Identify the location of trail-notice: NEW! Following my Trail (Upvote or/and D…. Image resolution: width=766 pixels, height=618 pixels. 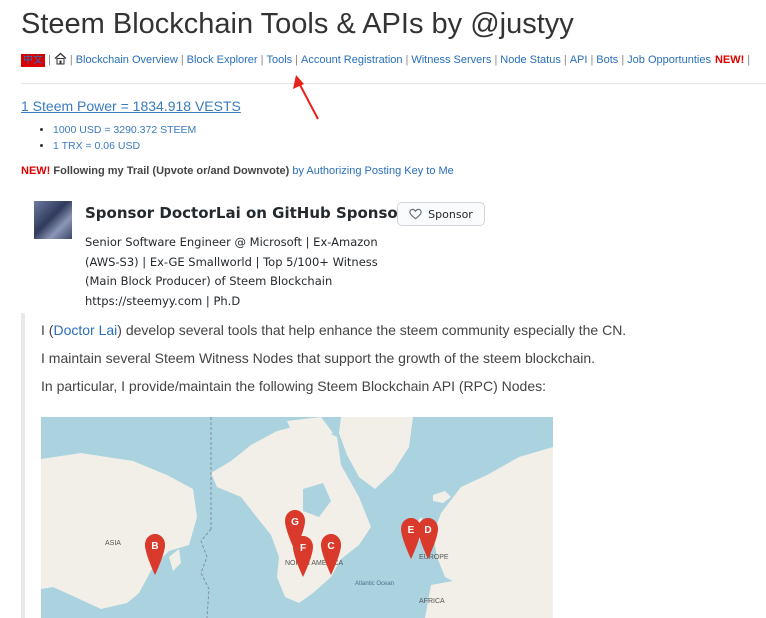
(237, 171).